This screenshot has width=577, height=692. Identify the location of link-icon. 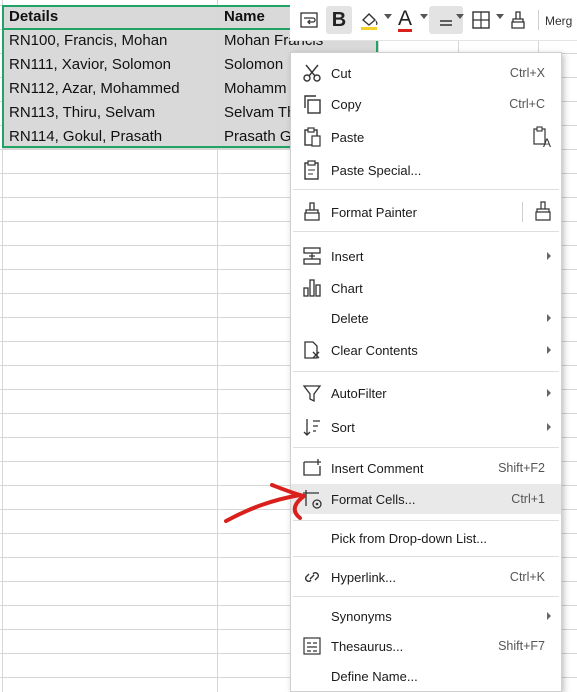
(312, 577).